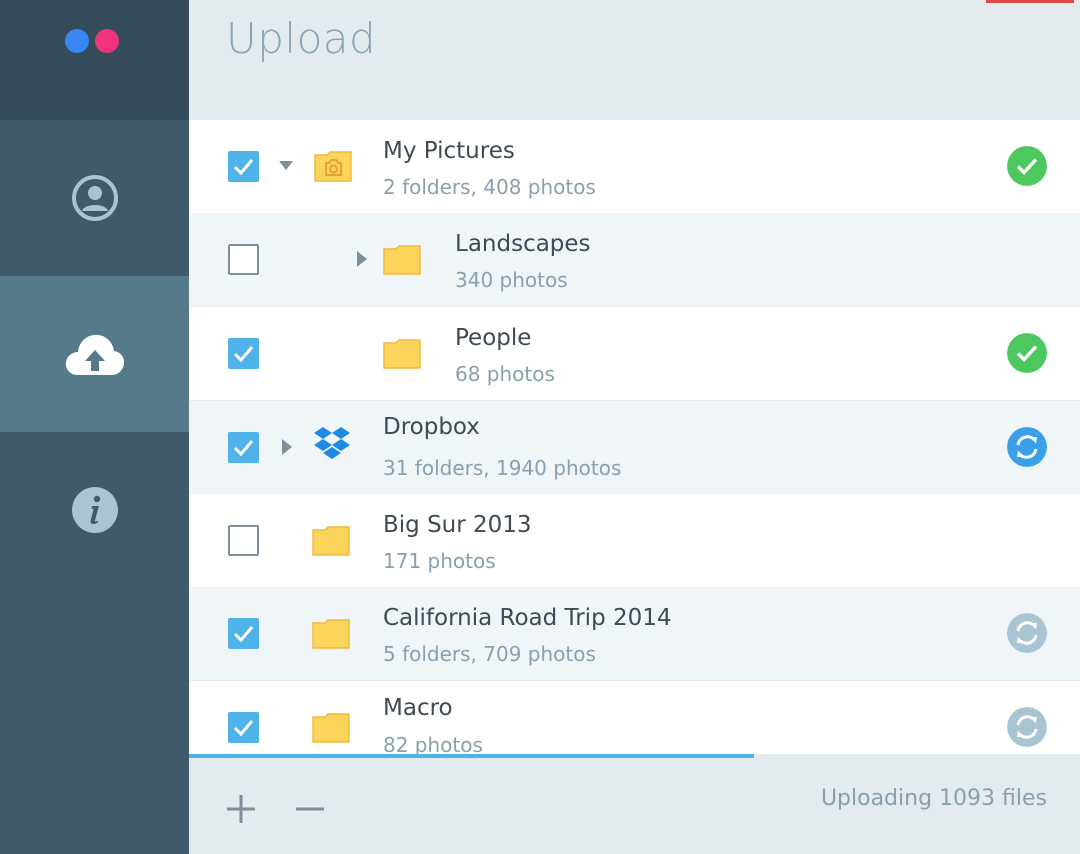 This screenshot has width=1080, height=854. What do you see at coordinates (286, 166) in the screenshot?
I see `caret-down-icon` at bounding box center [286, 166].